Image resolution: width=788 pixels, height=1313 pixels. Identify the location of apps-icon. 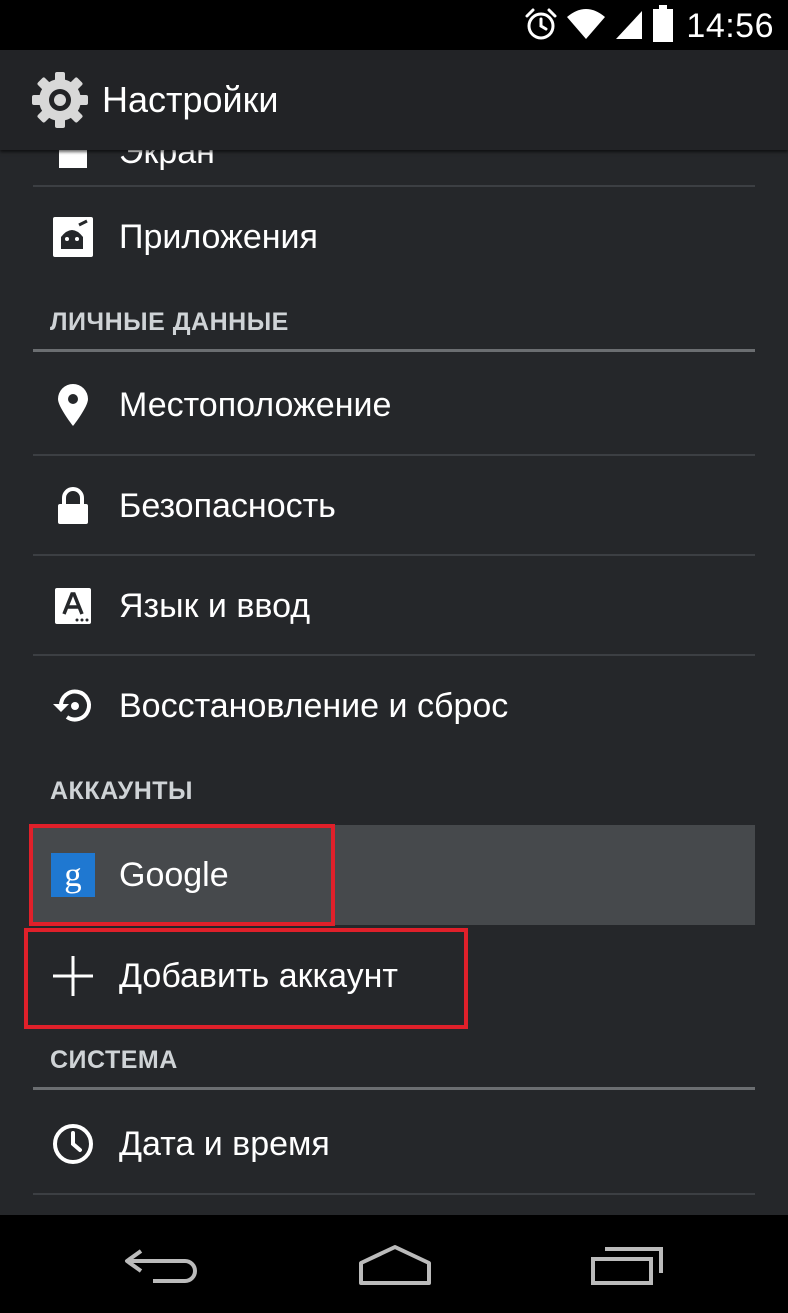
(73, 237).